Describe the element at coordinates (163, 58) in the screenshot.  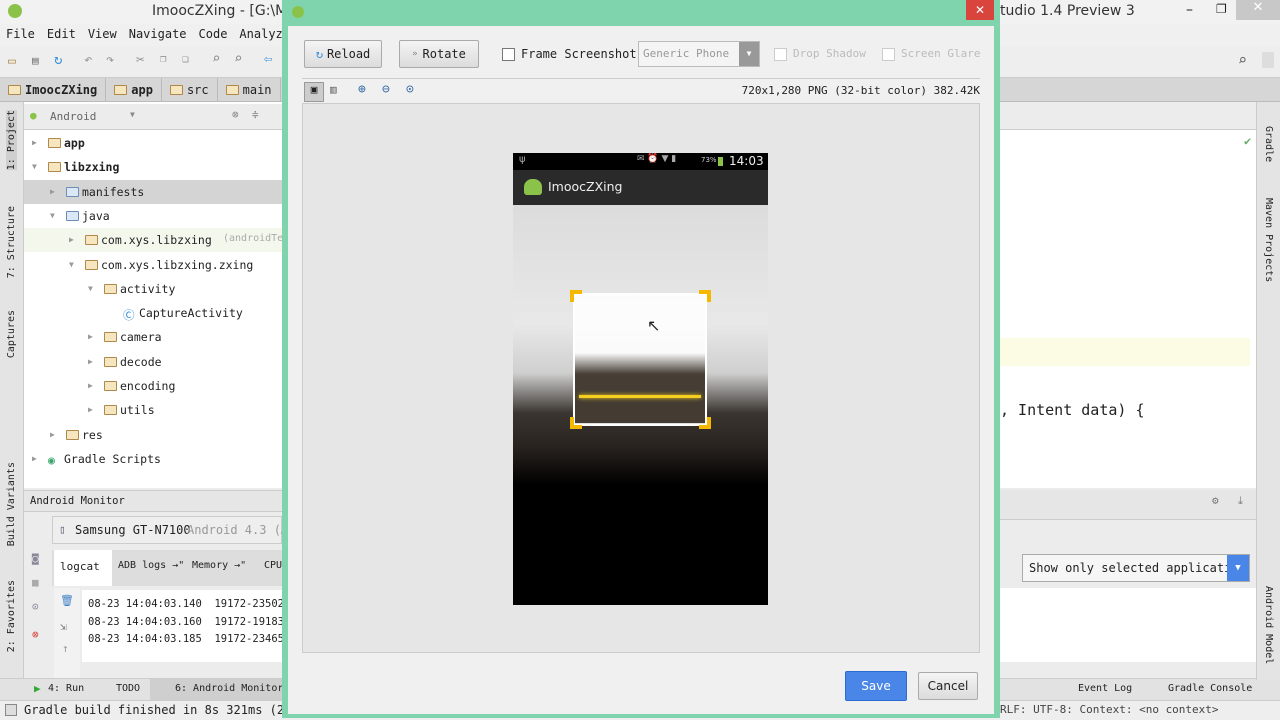
I see `copy-icon: ❐` at that location.